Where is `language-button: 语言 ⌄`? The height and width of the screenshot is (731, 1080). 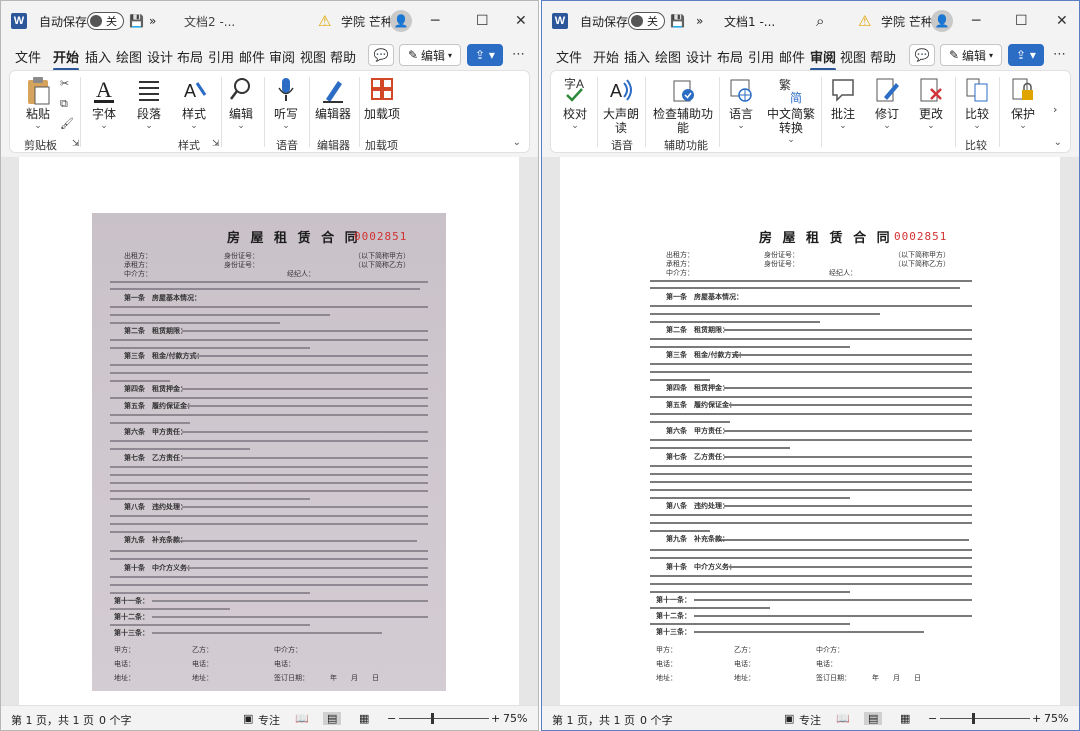
language-button: 语言 ⌄ is located at coordinates (741, 103).